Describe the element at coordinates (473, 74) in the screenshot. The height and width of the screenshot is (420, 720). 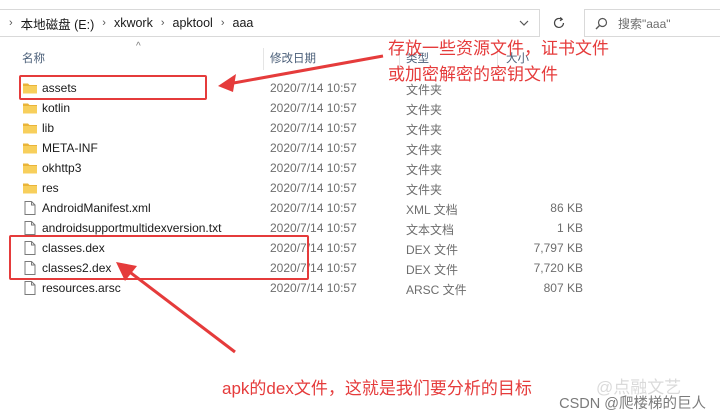
I see `annotation-top-line2: 或加密解密的密钥文件` at that location.